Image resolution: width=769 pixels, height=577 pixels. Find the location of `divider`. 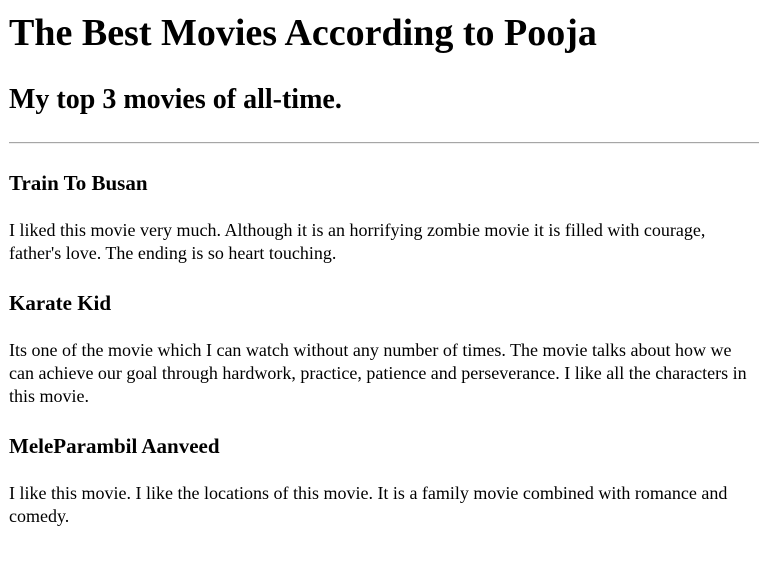

divider is located at coordinates (384, 143).